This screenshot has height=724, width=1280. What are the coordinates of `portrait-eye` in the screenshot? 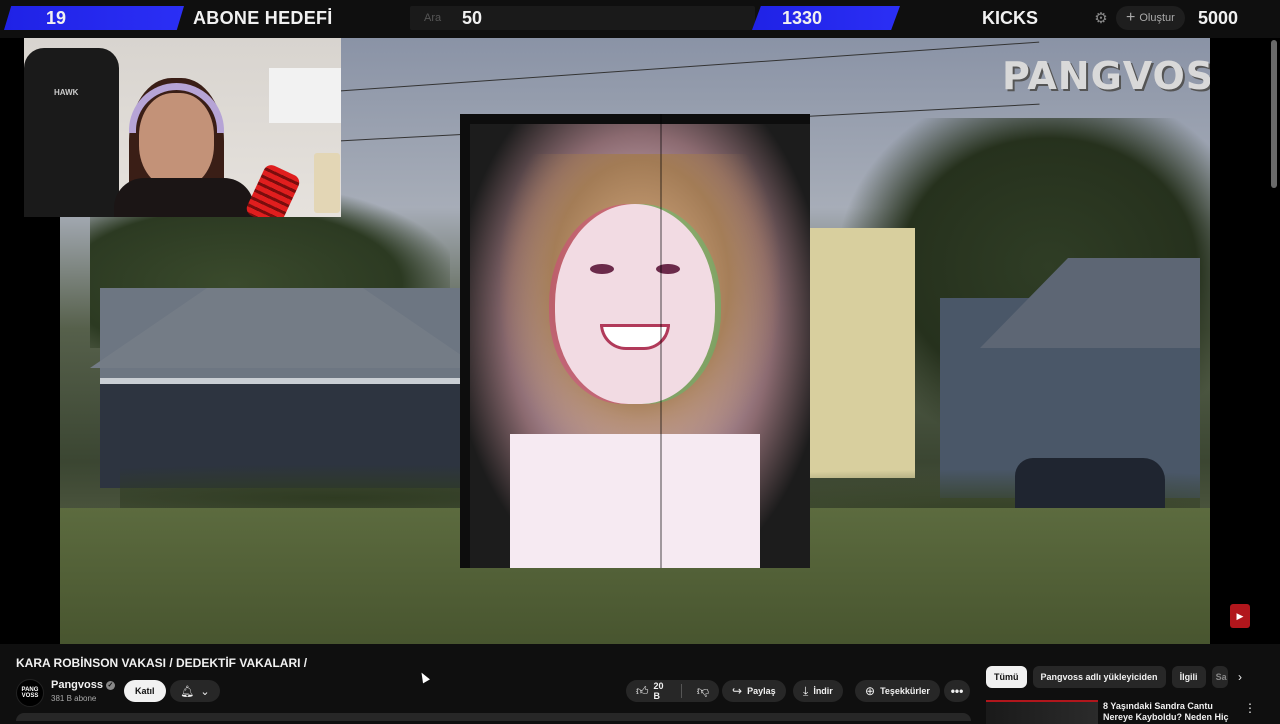 It's located at (602, 269).